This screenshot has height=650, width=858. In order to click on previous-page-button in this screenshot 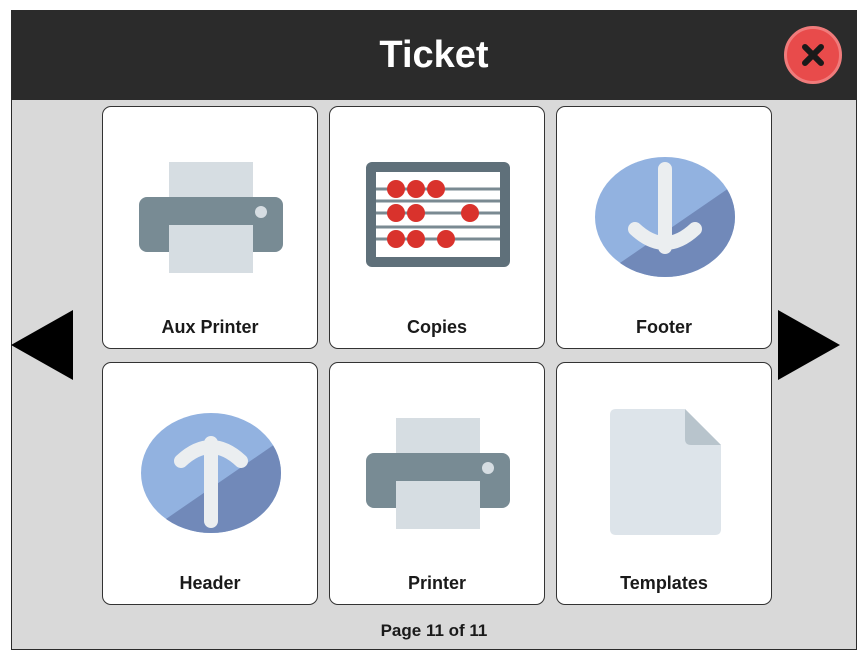, I will do `click(42, 345)`.